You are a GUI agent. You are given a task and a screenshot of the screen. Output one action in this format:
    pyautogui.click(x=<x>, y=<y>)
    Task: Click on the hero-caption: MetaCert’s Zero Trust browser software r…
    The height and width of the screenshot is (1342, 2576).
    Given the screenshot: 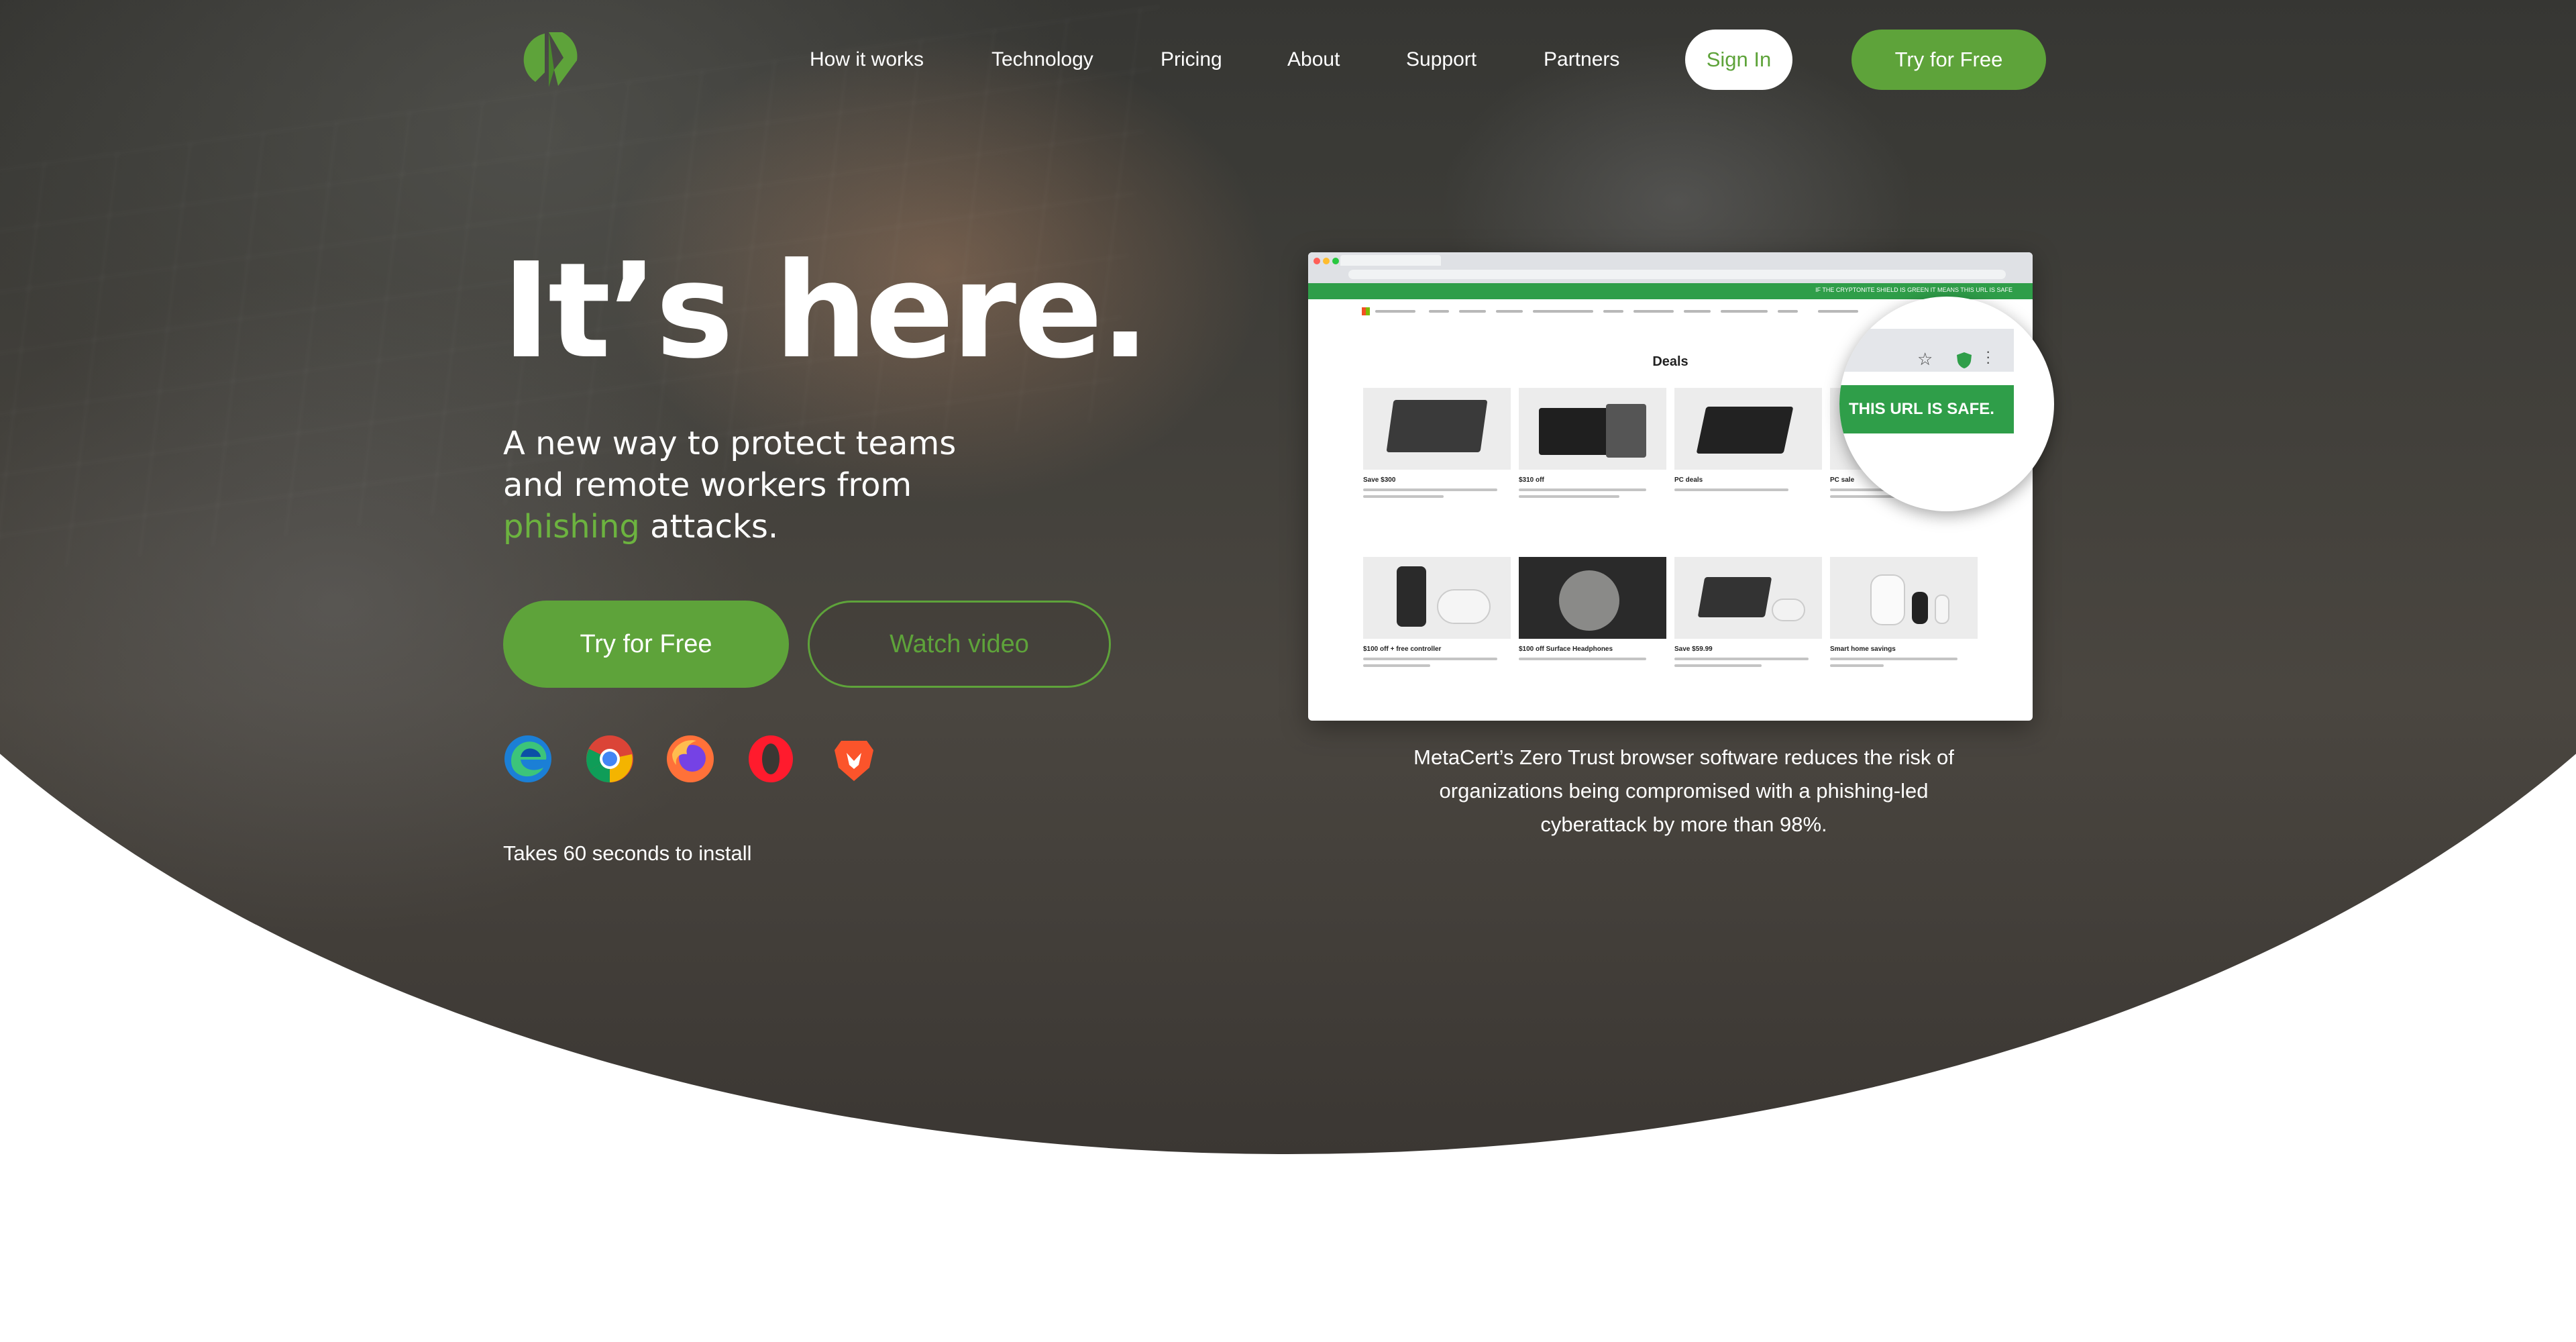 What is the action you would take?
    pyautogui.click(x=1683, y=791)
    